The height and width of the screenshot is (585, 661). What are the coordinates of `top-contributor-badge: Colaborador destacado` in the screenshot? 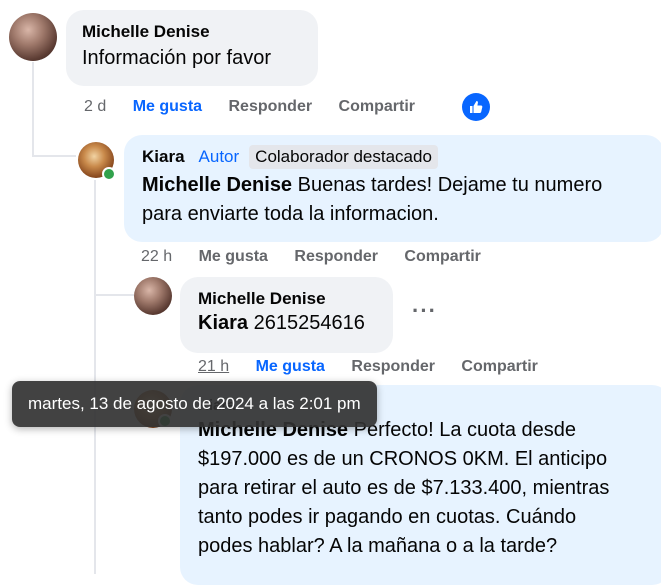 It's located at (343, 157).